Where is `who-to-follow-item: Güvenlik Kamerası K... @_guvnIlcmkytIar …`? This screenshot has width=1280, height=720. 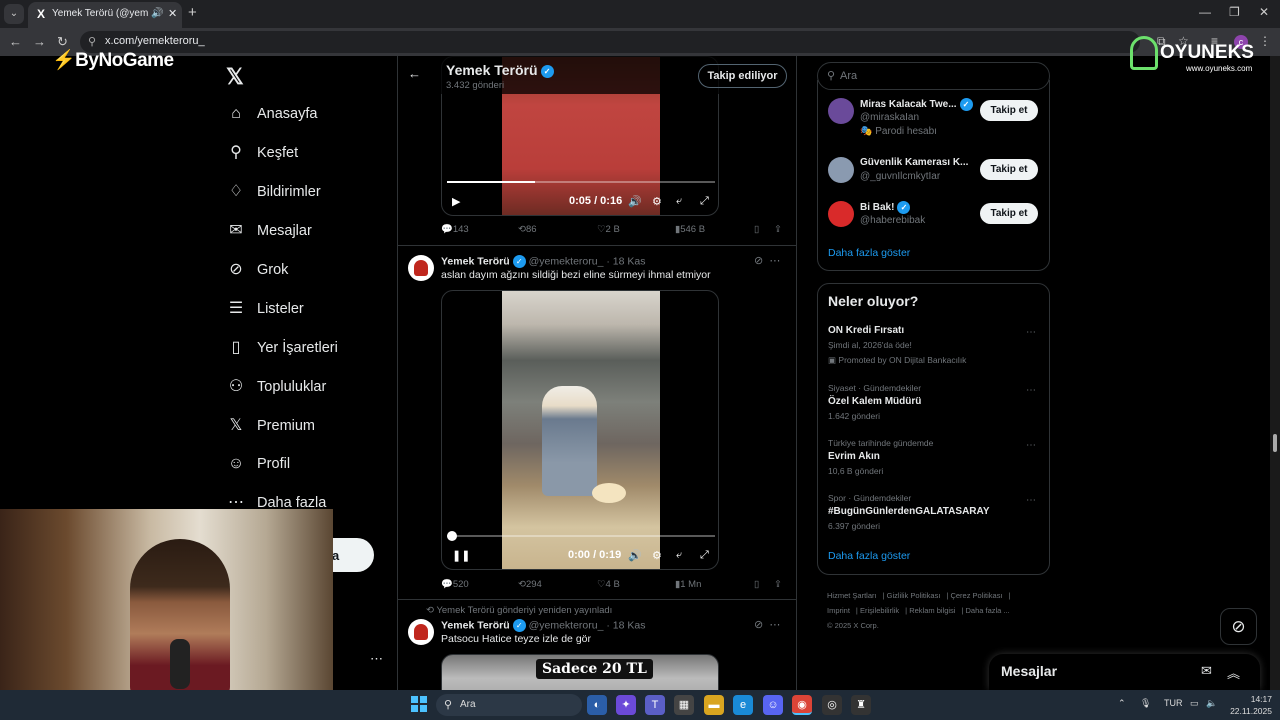 who-to-follow-item: Güvenlik Kamerası K... @_guvnIlcmkytIar … is located at coordinates (934, 179).